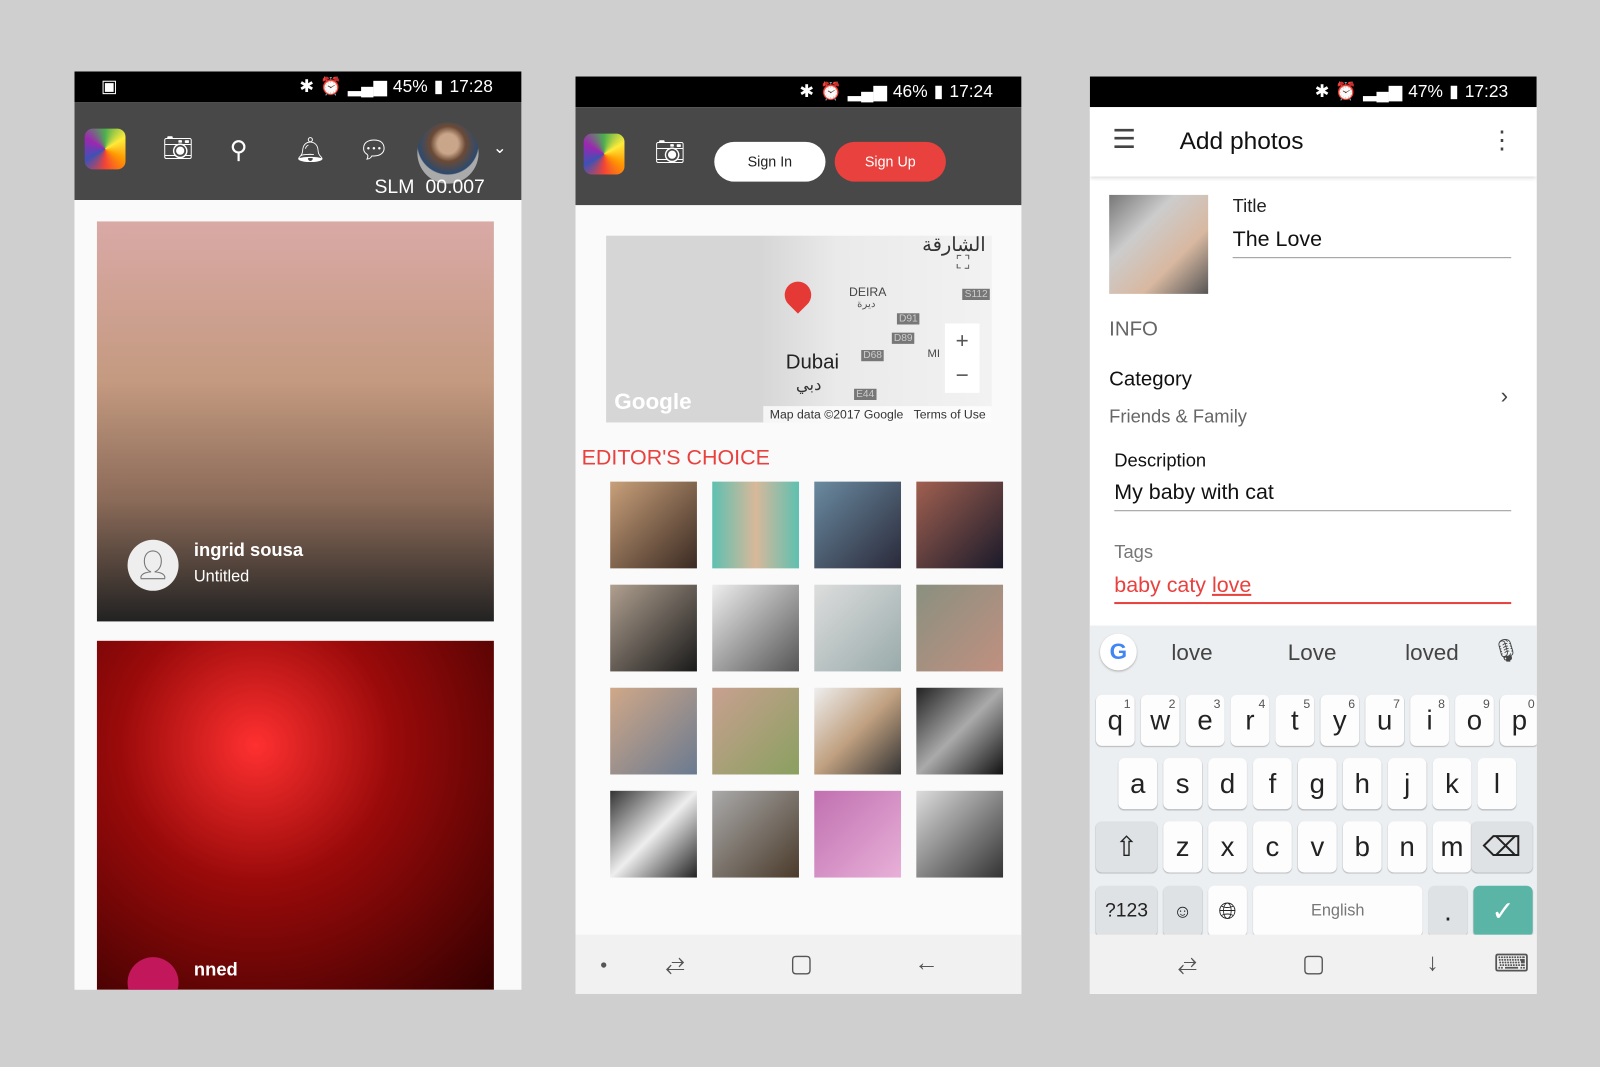  I want to click on key: e3, so click(1205, 720).